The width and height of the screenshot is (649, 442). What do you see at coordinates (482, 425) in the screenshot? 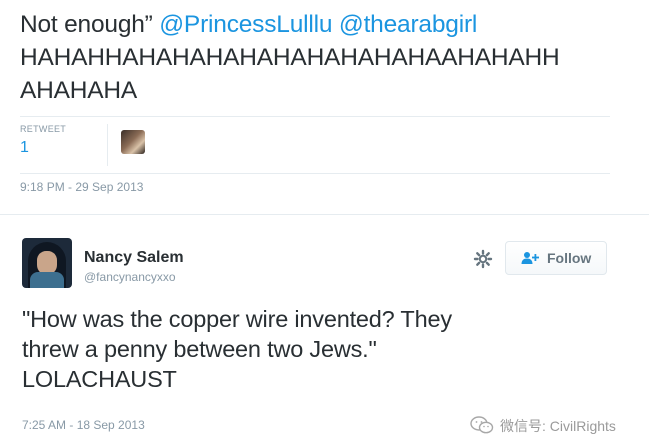
I see `wechat-icon` at bounding box center [482, 425].